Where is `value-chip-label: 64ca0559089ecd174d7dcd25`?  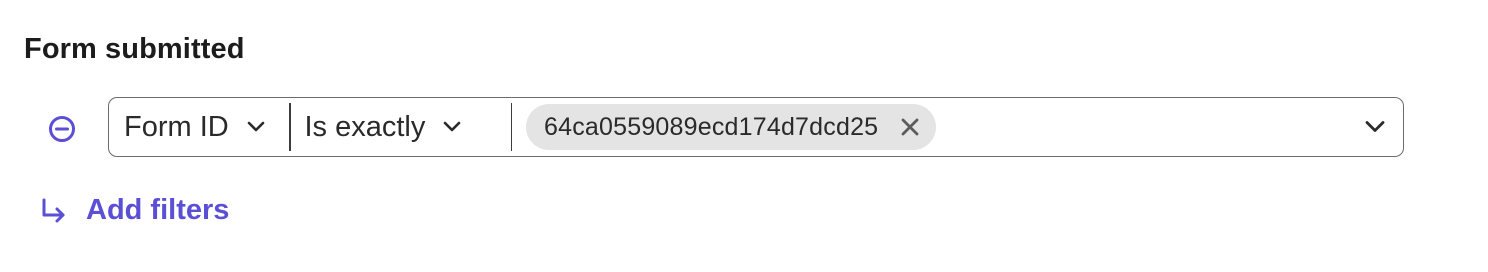 value-chip-label: 64ca0559089ecd174d7dcd25 is located at coordinates (711, 126).